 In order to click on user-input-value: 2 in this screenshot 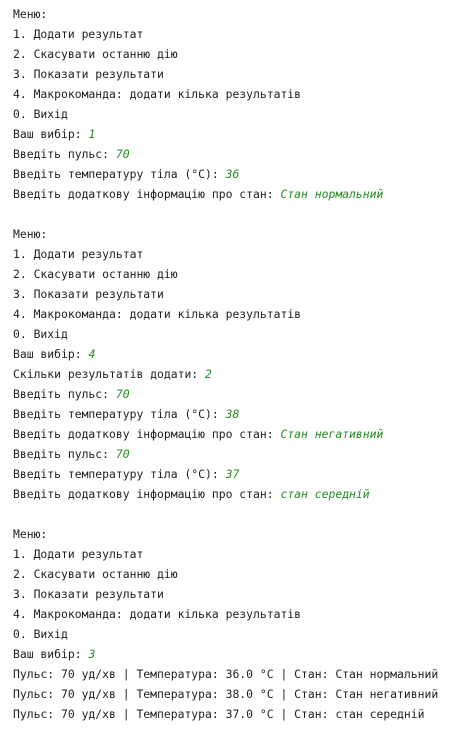, I will do `click(208, 374)`.